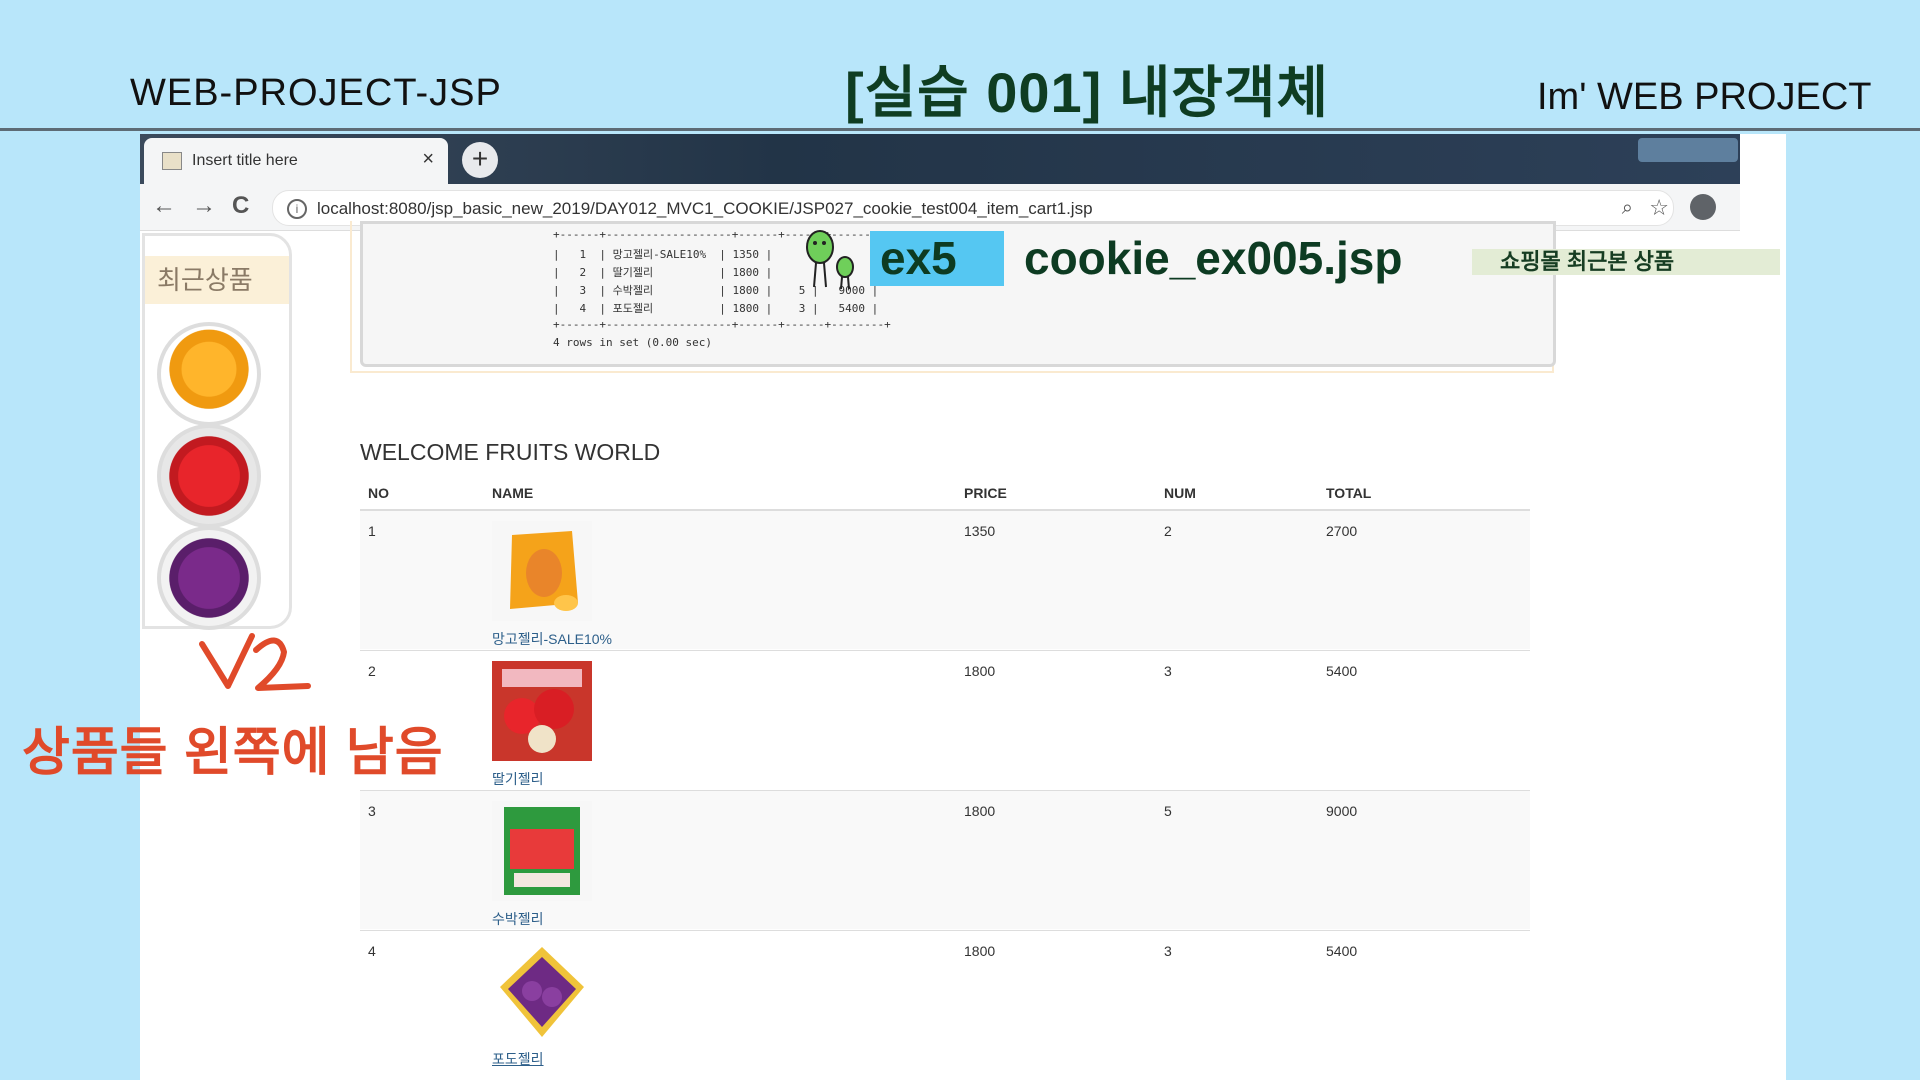 The height and width of the screenshot is (1080, 1920). I want to click on account-icon, so click(1703, 207).